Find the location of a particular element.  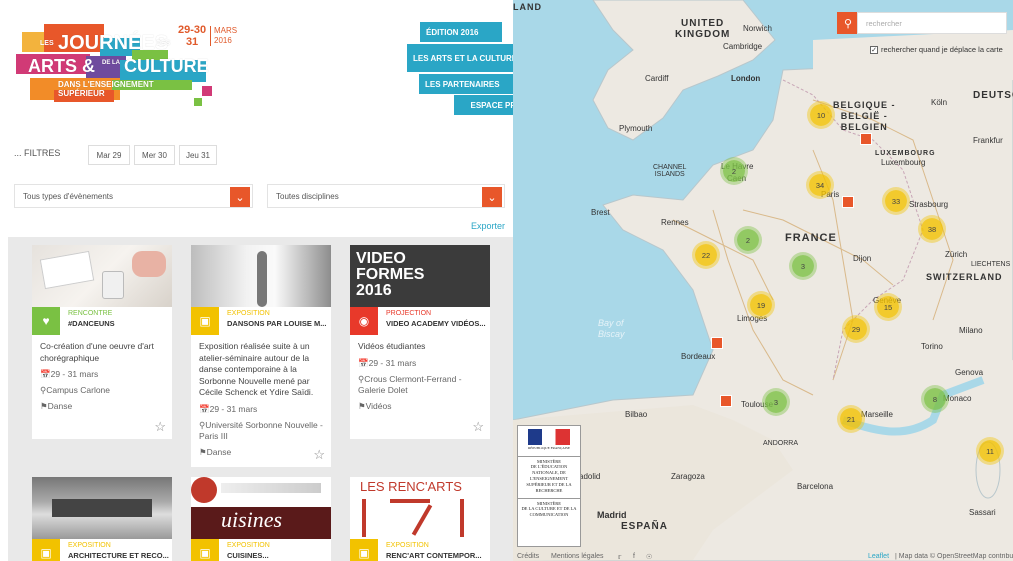

city-london: London is located at coordinates (746, 78).